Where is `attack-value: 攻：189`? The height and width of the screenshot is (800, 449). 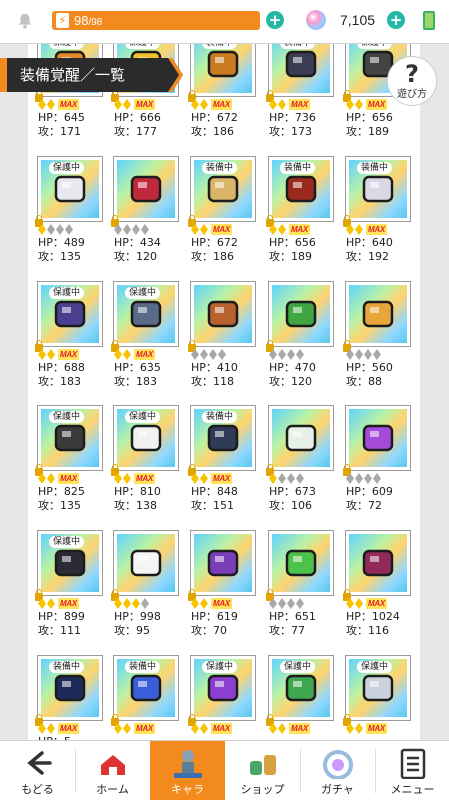 attack-value: 攻：189 is located at coordinates (367, 131).